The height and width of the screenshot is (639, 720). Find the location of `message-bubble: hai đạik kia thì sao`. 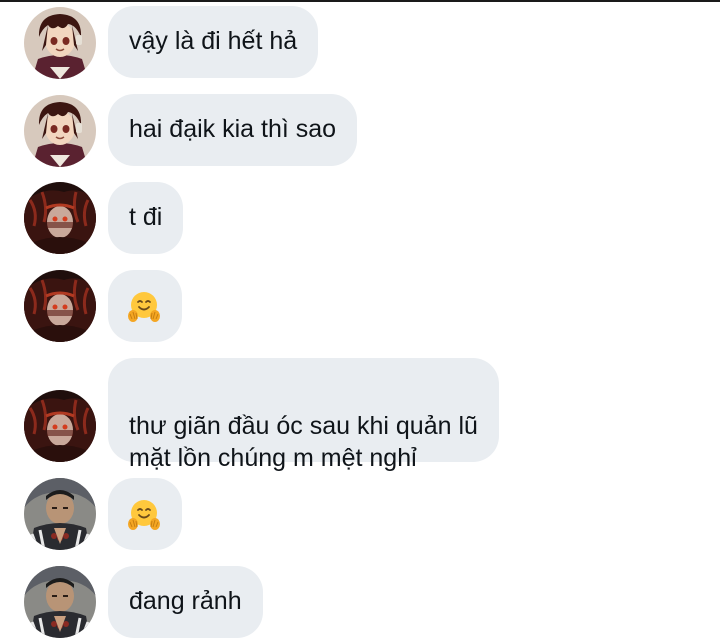

message-bubble: hai đạik kia thì sao is located at coordinates (233, 130).